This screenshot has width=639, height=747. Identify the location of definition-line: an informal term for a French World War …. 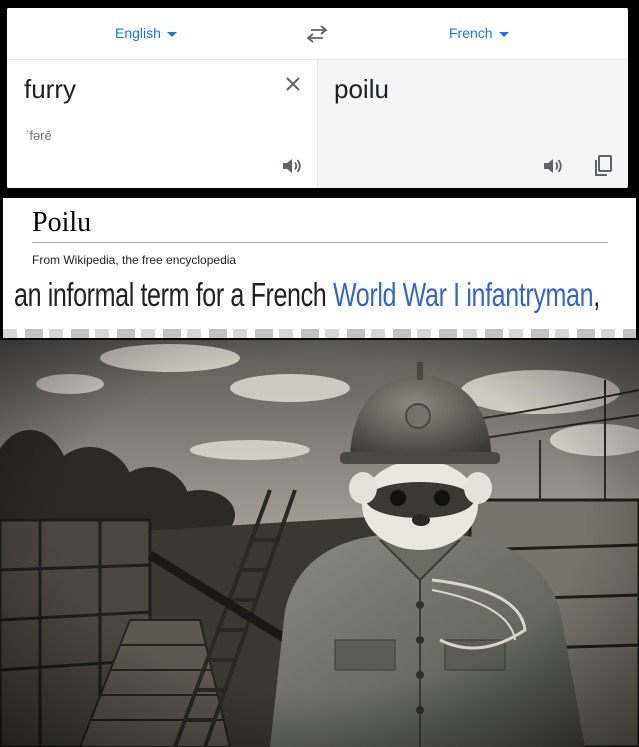
(307, 295).